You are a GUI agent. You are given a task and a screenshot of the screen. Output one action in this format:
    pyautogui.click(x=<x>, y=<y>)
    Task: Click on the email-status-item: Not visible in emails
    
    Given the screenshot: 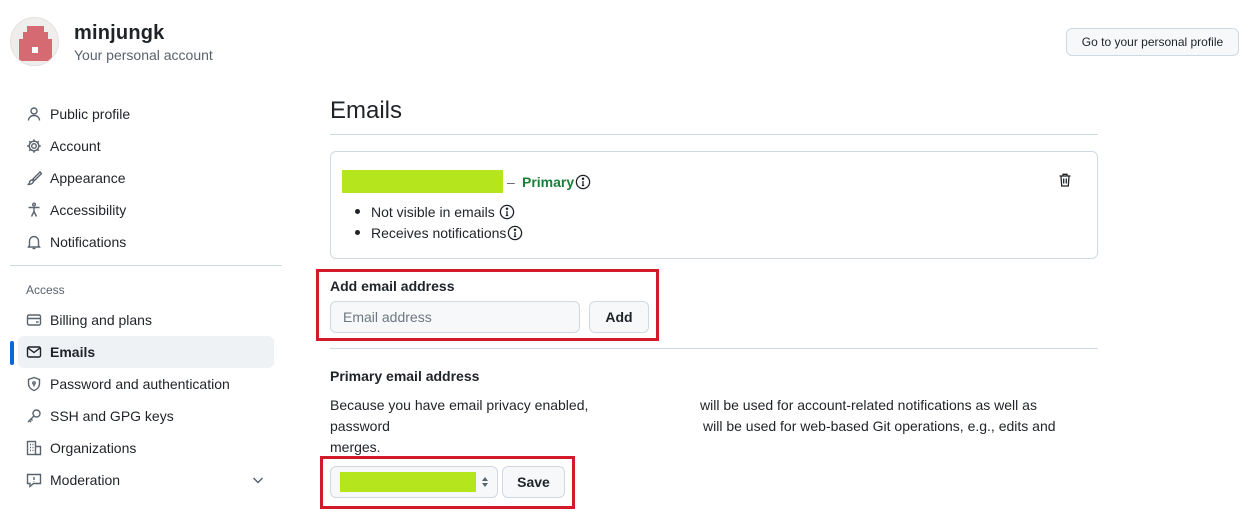 What is the action you would take?
    pyautogui.click(x=433, y=212)
    